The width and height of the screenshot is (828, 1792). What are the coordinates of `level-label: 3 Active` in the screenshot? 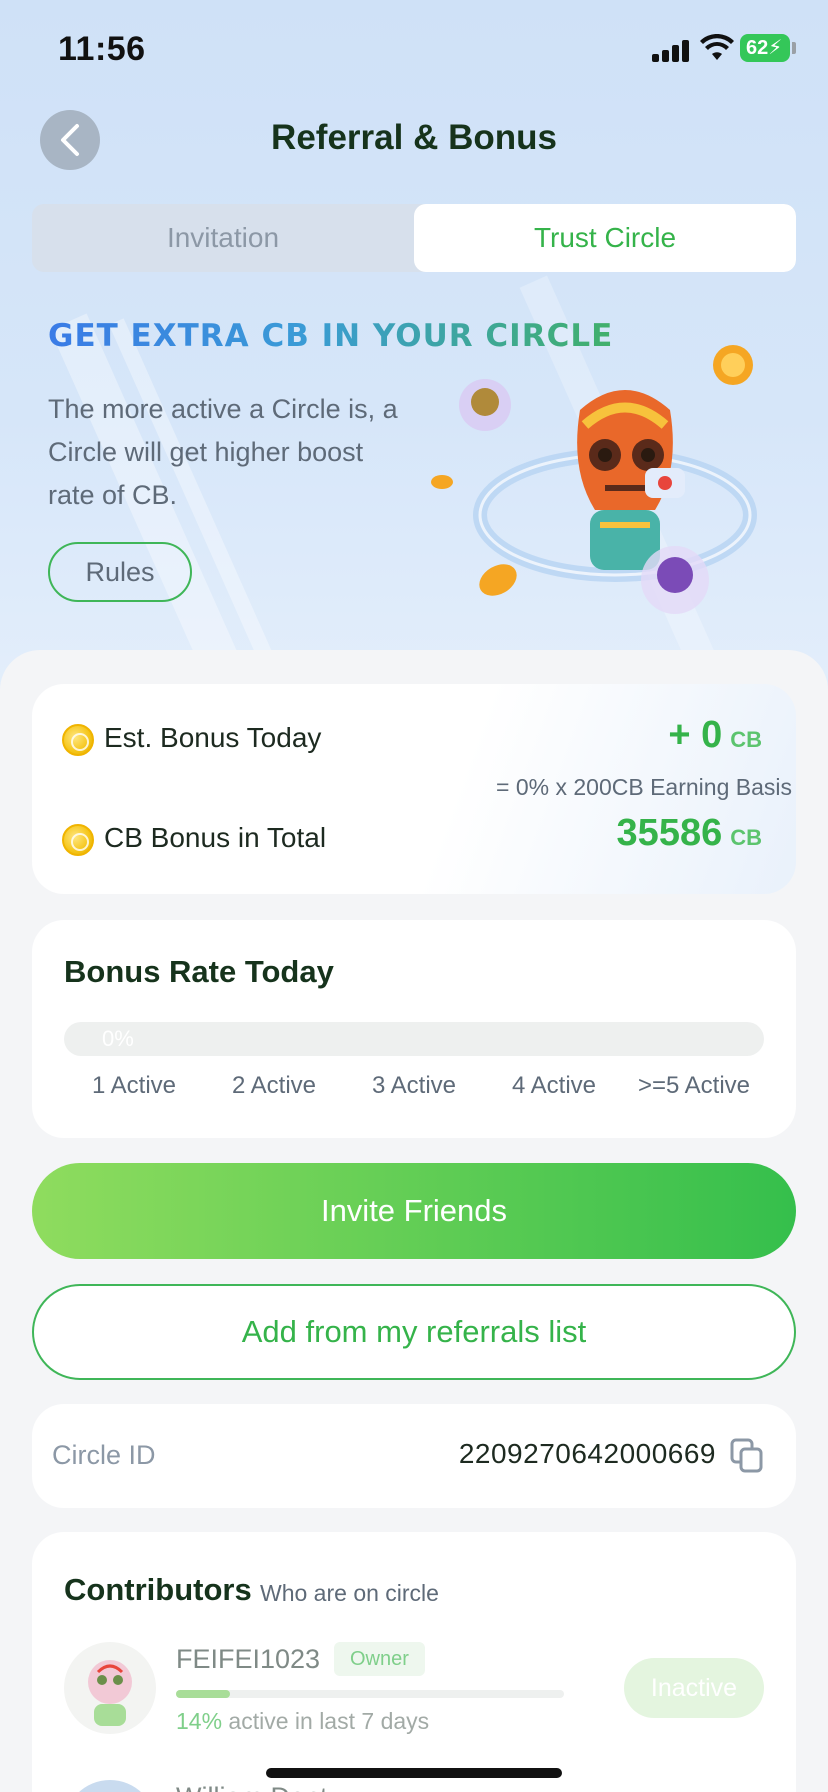 It's located at (414, 1085).